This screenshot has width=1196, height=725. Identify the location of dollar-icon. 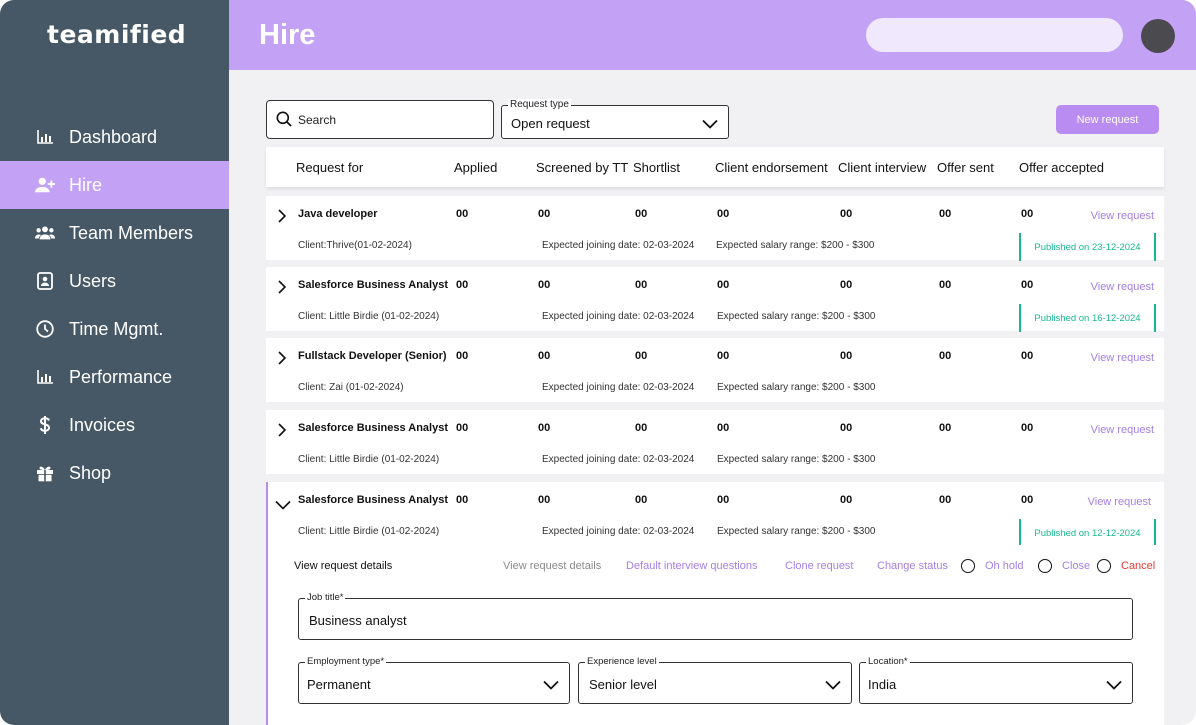
(45, 425).